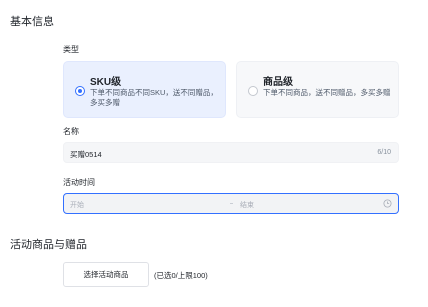 The height and width of the screenshot is (307, 428). I want to click on type-option-sku: SKU级 下单不同商品不同SKU，送不同赠品，多买多赠, so click(144, 89).